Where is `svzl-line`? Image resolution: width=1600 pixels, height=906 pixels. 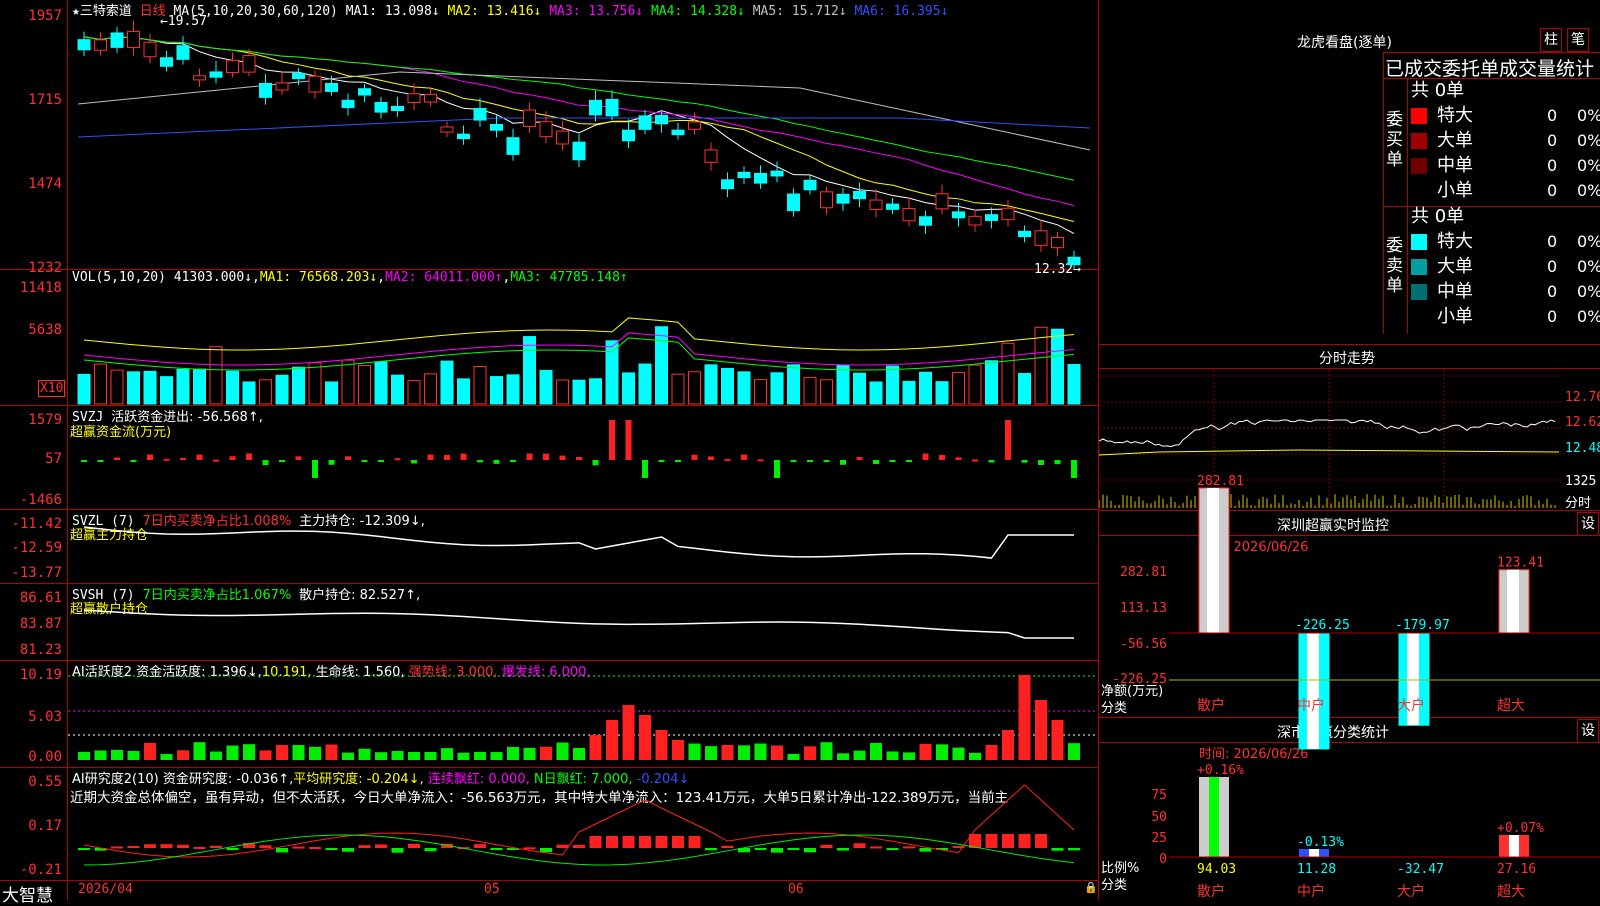
svzl-line is located at coordinates (578, 542).